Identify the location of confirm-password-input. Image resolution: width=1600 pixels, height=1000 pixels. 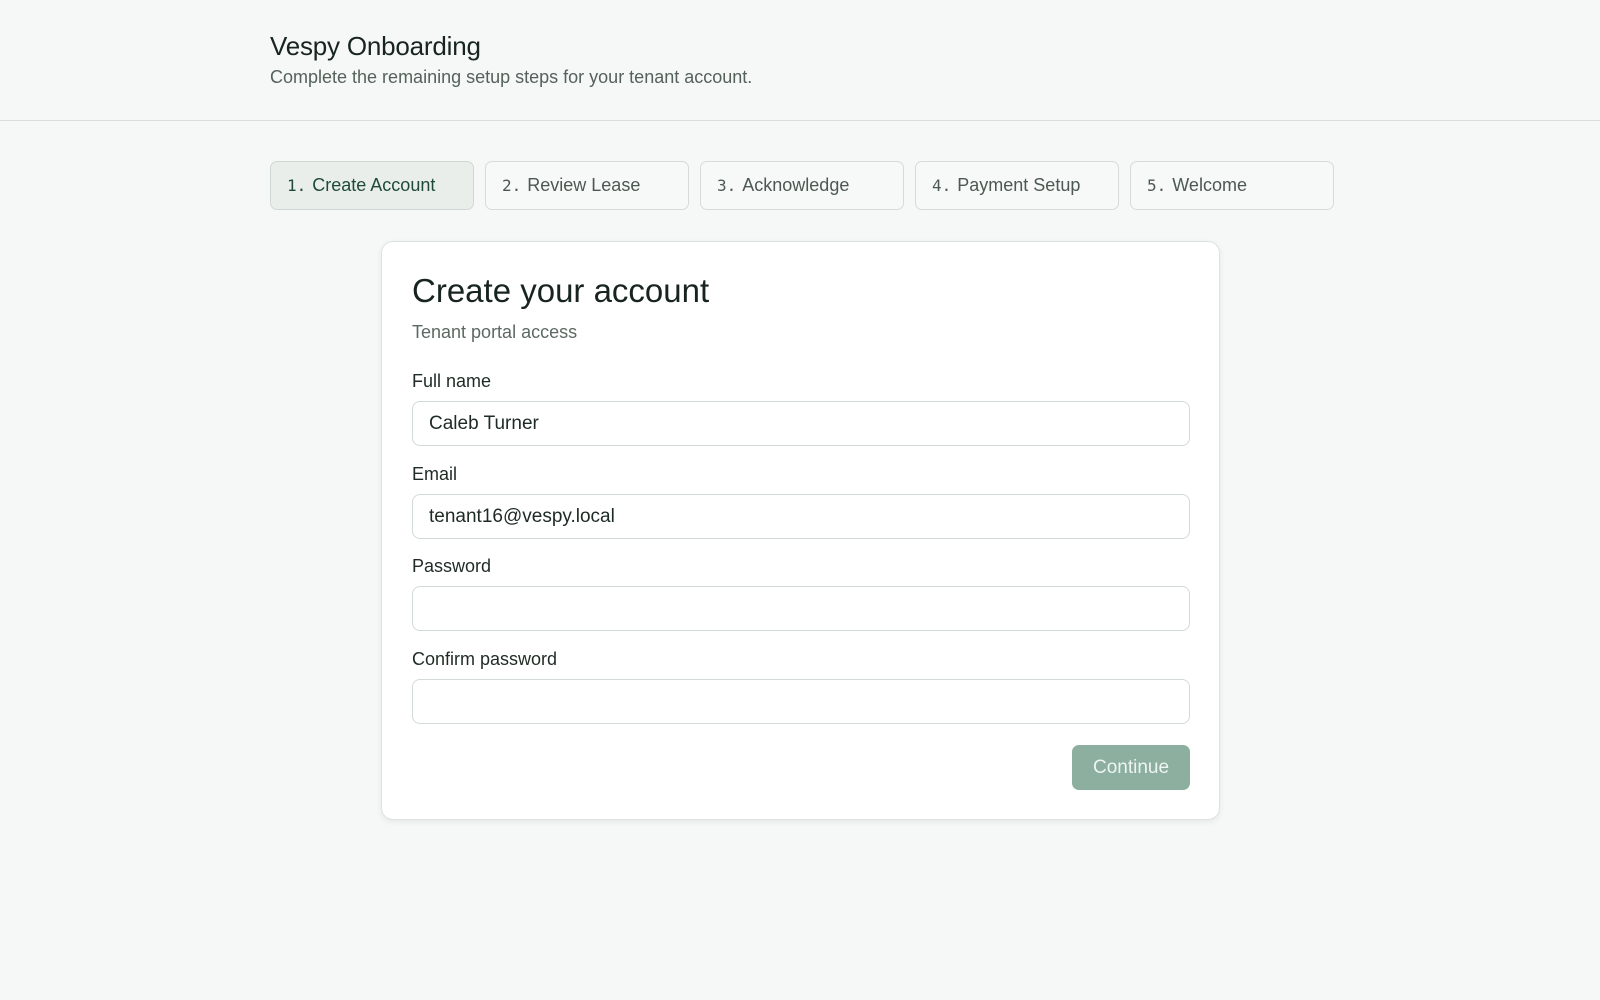
(801, 701).